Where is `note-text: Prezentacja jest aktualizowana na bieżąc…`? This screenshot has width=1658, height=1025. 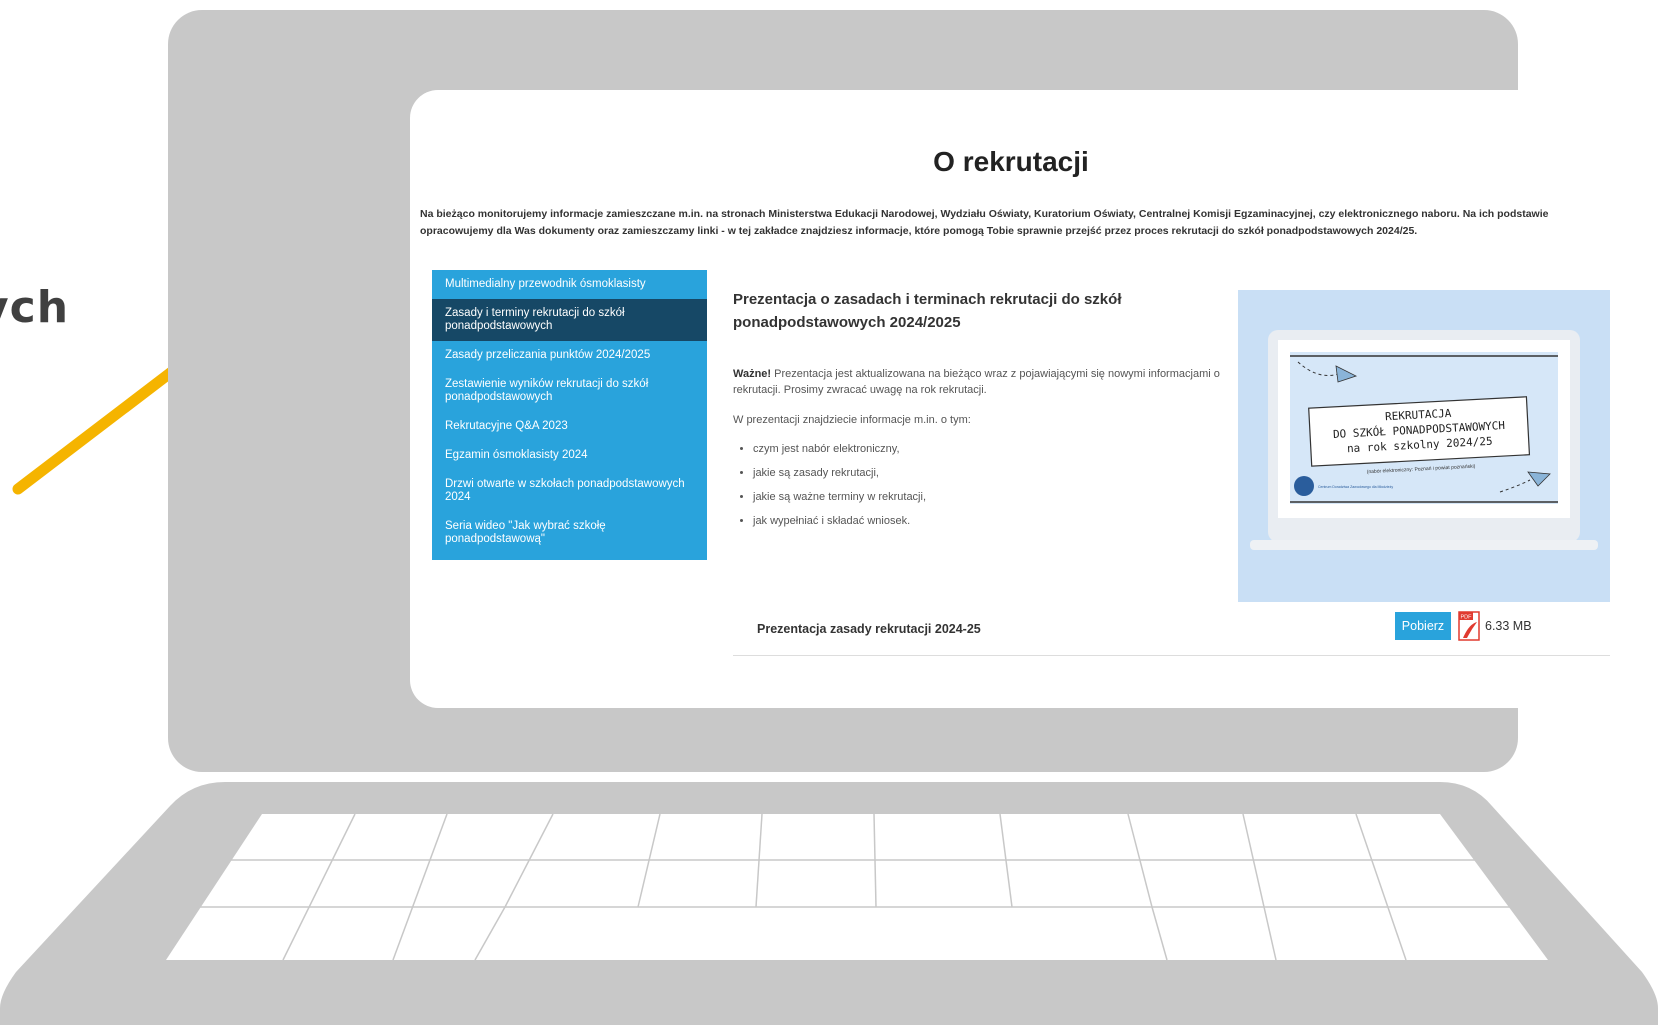 note-text: Prezentacja jest aktualizowana na bieżąc… is located at coordinates (976, 382).